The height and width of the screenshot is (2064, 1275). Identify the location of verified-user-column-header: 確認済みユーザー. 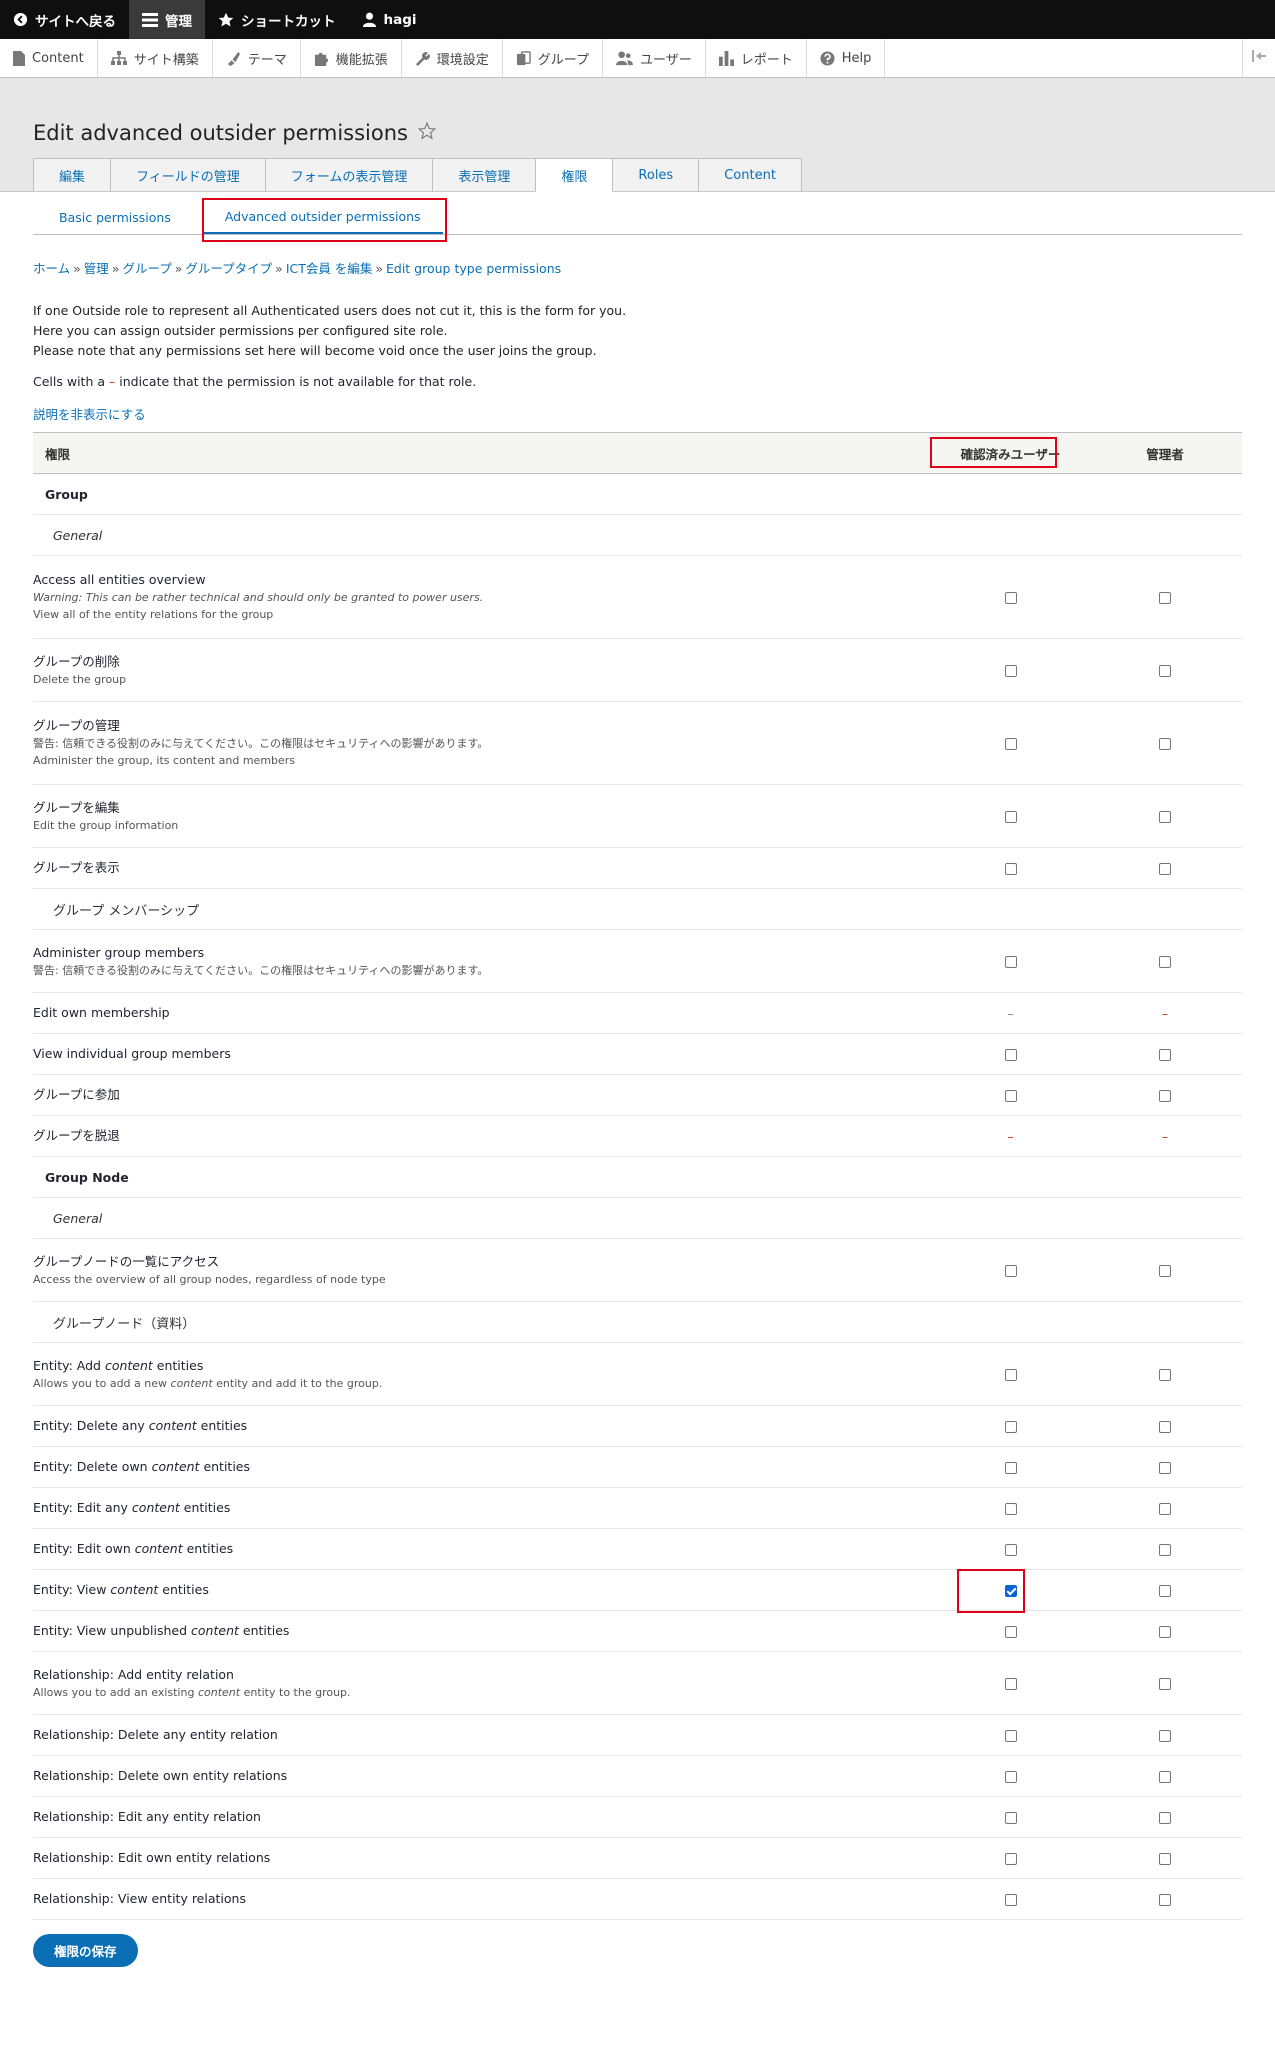
(1009, 453).